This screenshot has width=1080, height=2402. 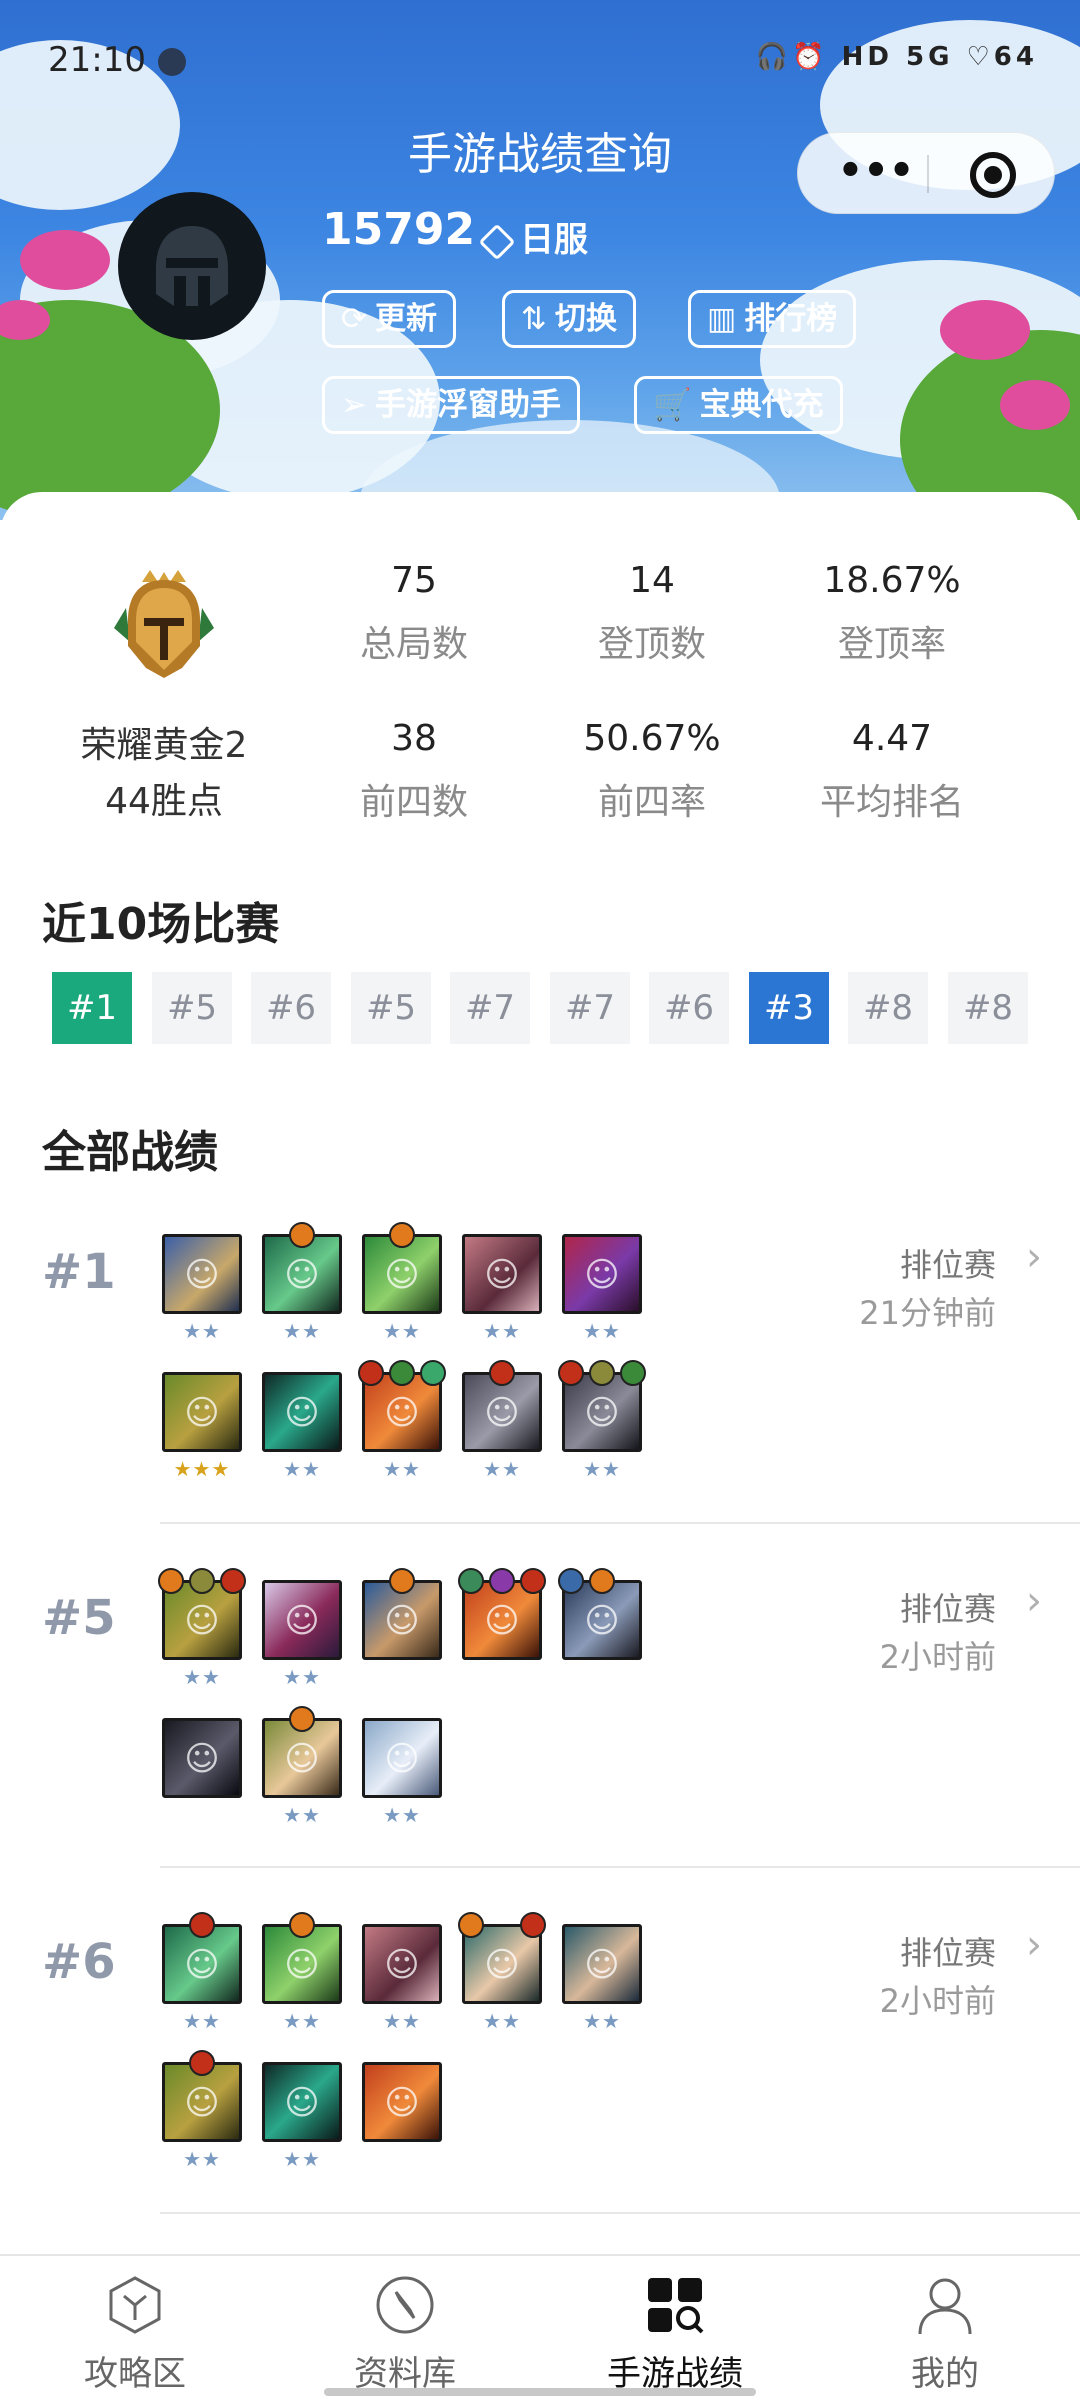 What do you see at coordinates (533, 236) in the screenshot?
I see `server-tag: 日服` at bounding box center [533, 236].